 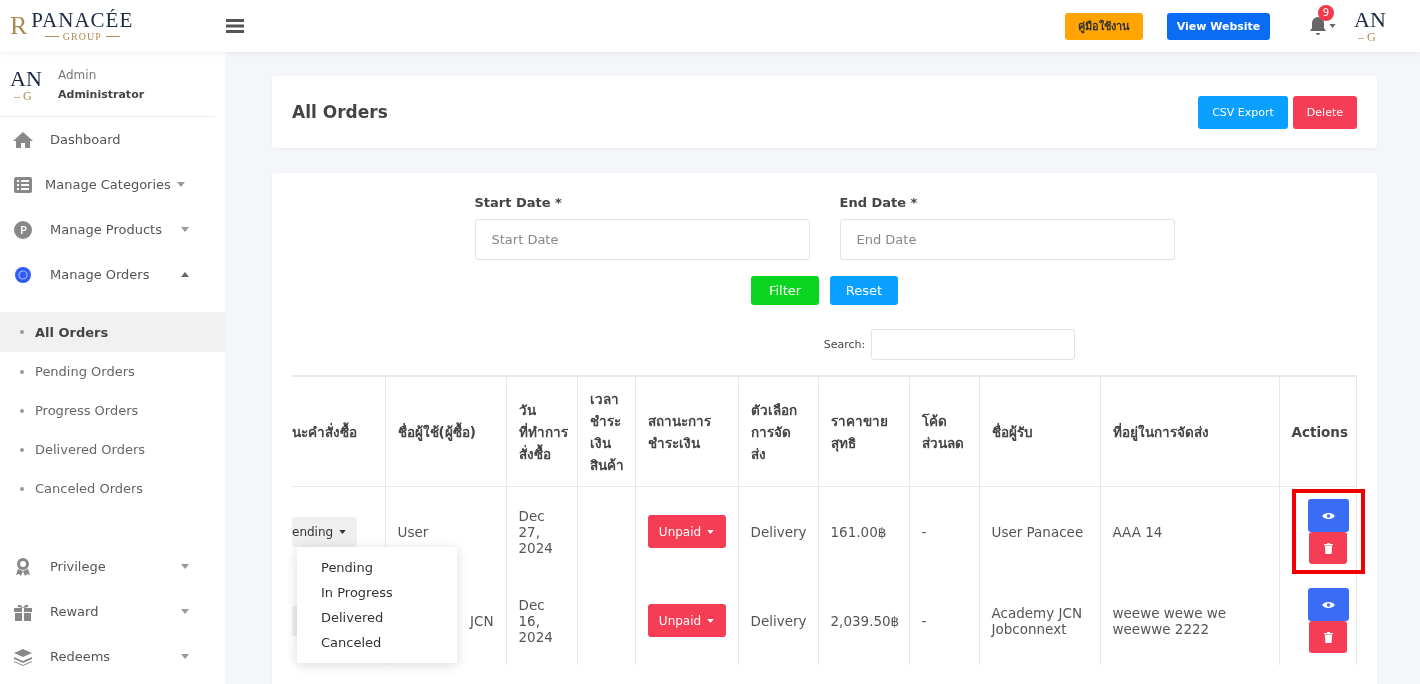 What do you see at coordinates (112, 332) in the screenshot?
I see `submenu-item: All Orders` at bounding box center [112, 332].